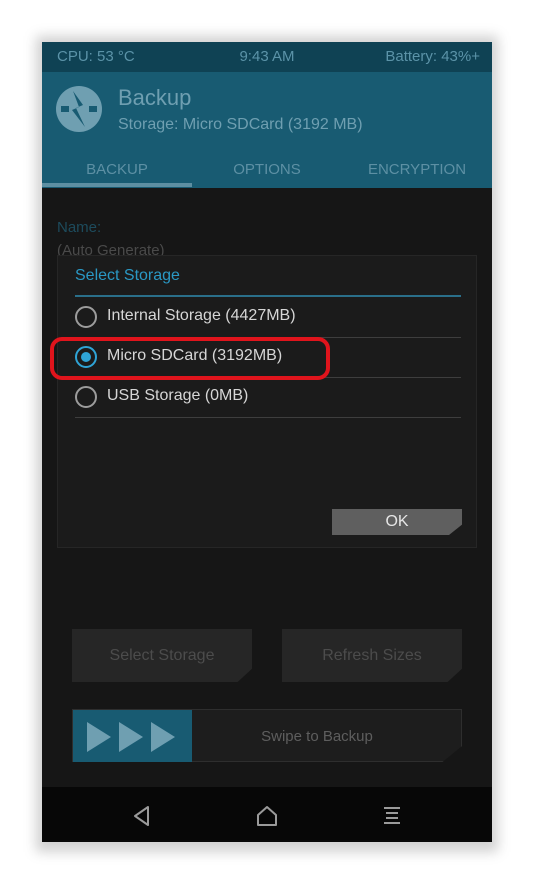 This screenshot has width=534, height=884. I want to click on storage-option-usb: USB Storage (0MB), so click(268, 398).